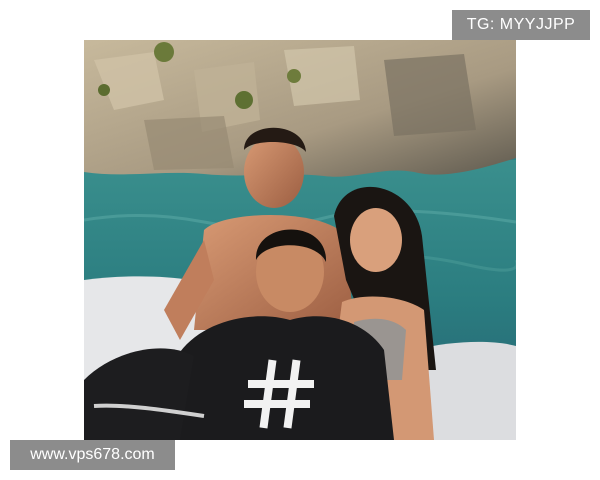 The height and width of the screenshot is (480, 600). What do you see at coordinates (274, 172) in the screenshot?
I see `man-head` at bounding box center [274, 172].